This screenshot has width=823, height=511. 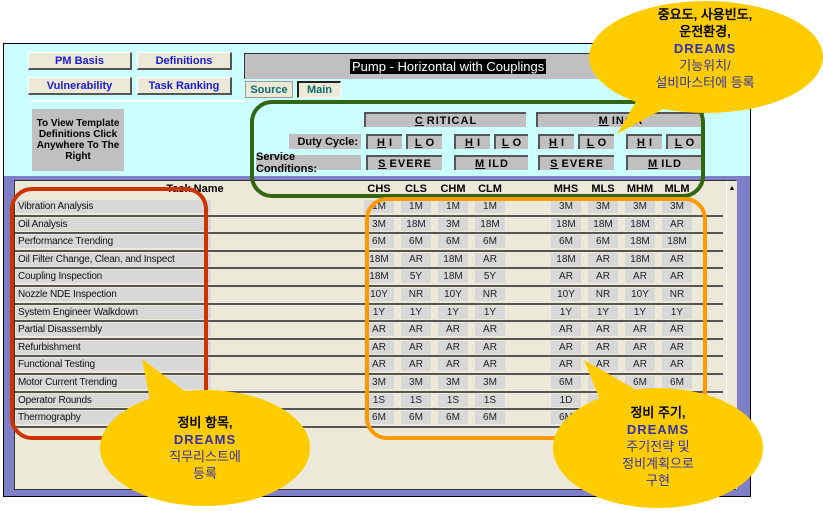 I want to click on interval-cell-mhm: 18M, so click(x=640, y=242).